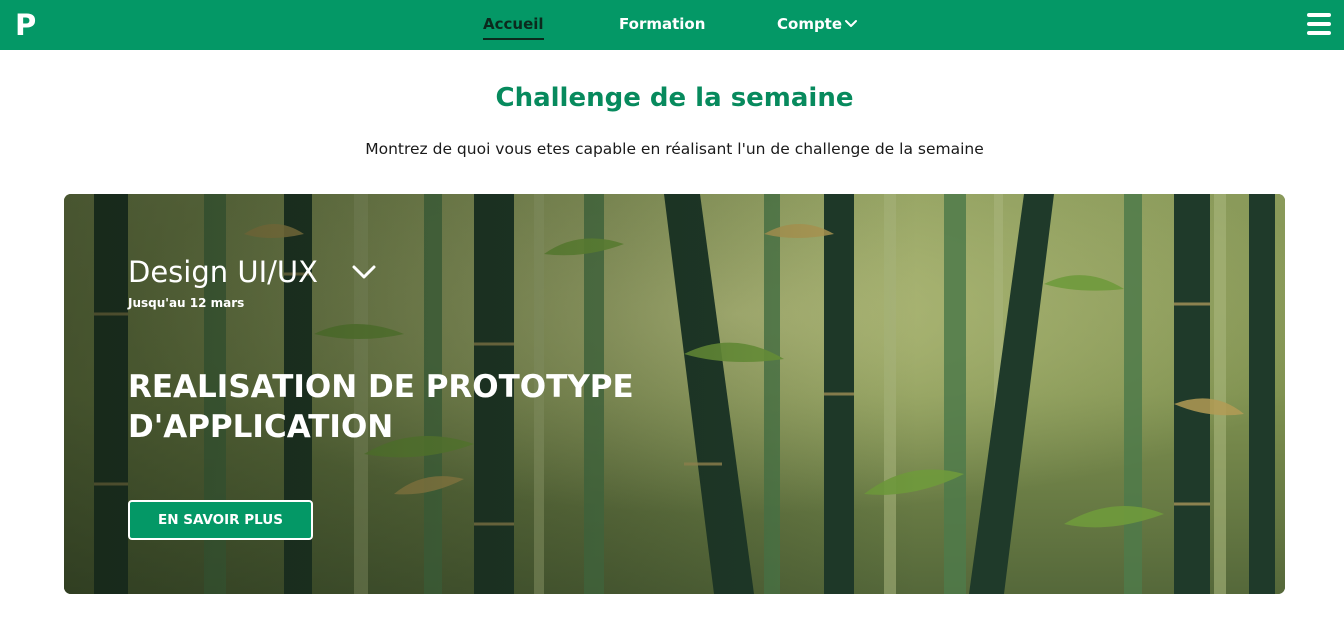 The width and height of the screenshot is (1344, 640). What do you see at coordinates (662, 25) in the screenshot?
I see `nav-item-formation: Formation` at bounding box center [662, 25].